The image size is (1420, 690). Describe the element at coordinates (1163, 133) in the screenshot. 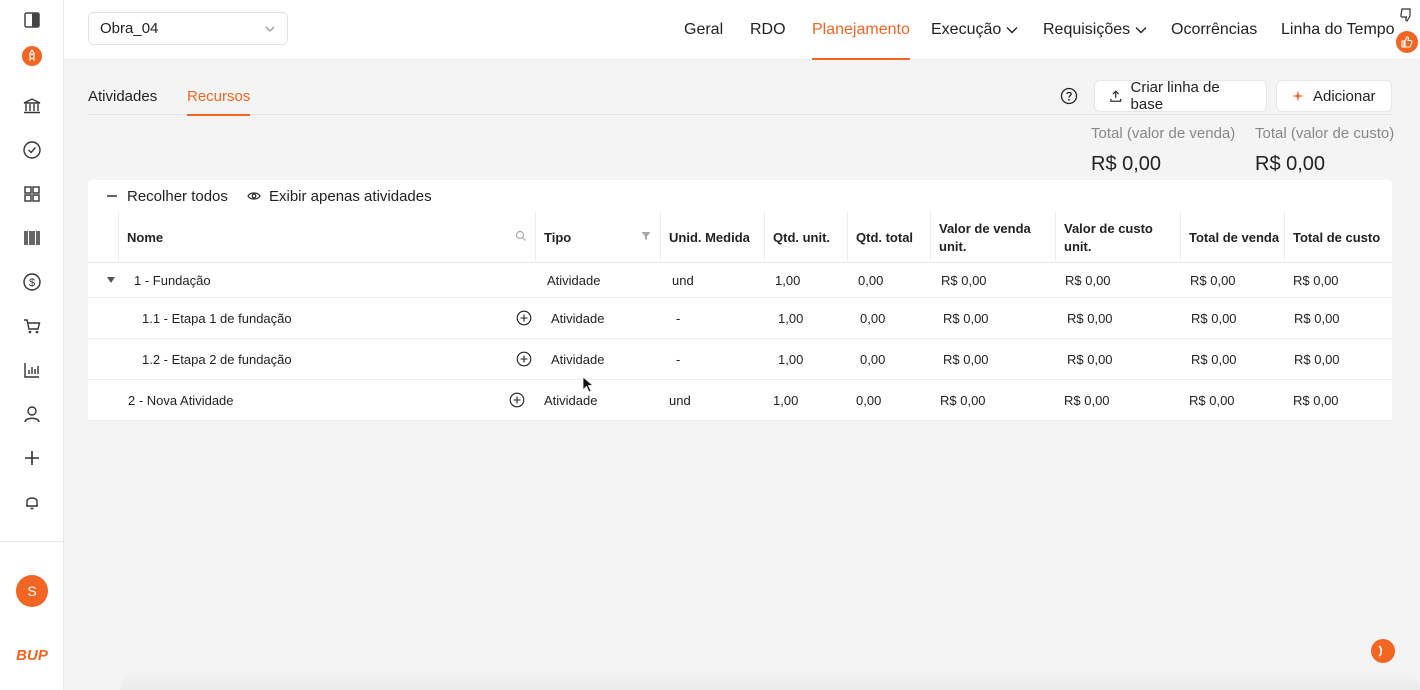

I see `total-sale-label: Total (valor de venda)` at that location.